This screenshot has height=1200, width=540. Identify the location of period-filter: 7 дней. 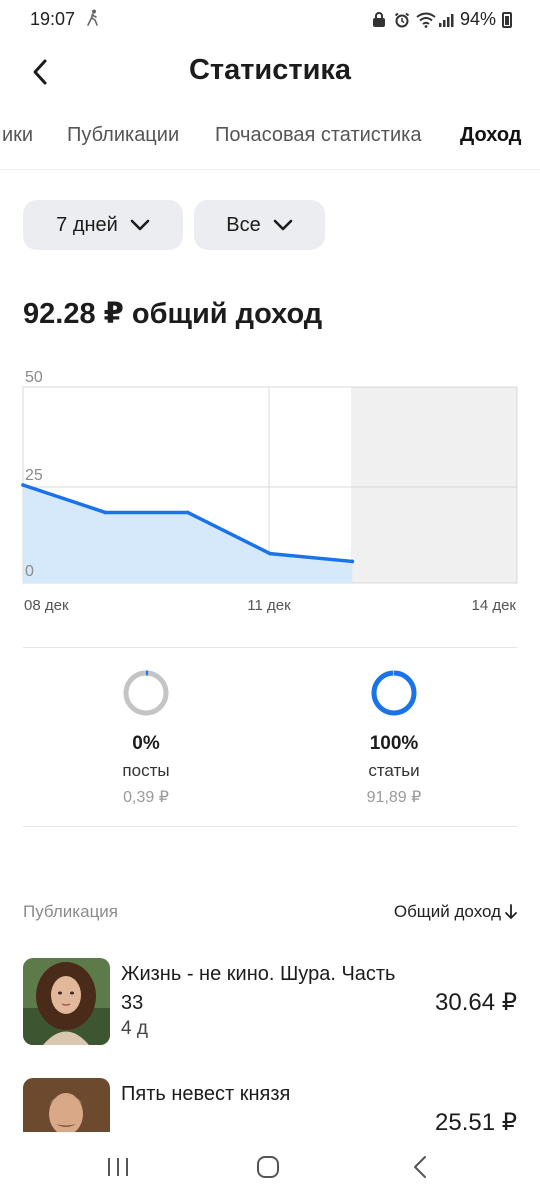
(103, 225).